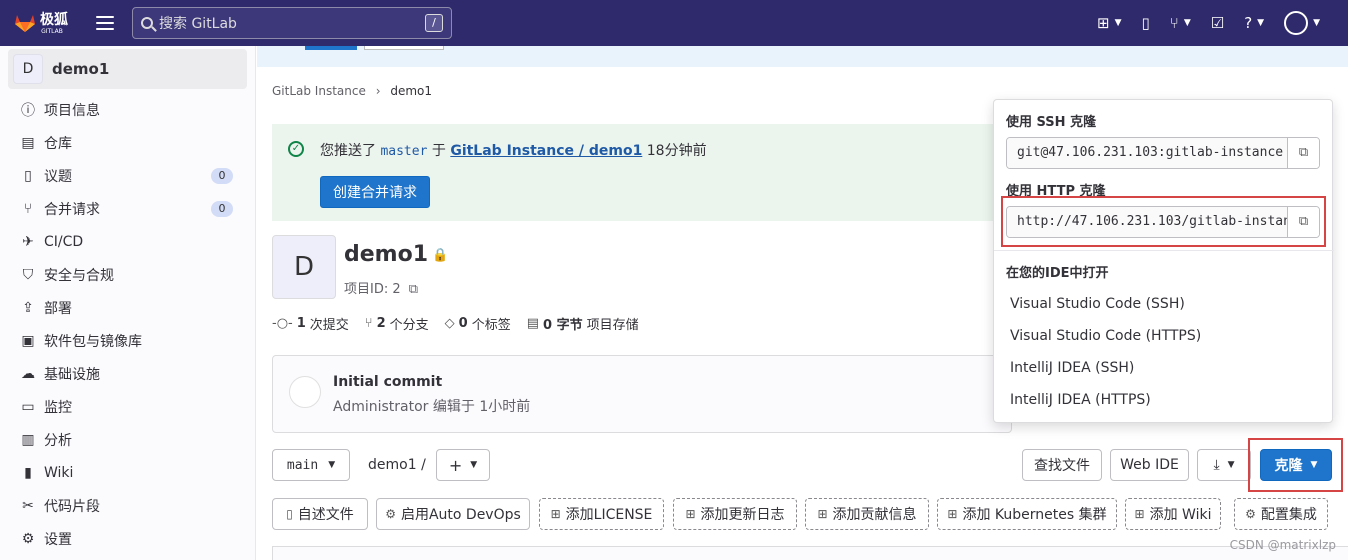 The width and height of the screenshot is (1348, 560). I want to click on rocket-icon: ✈, so click(28, 241).